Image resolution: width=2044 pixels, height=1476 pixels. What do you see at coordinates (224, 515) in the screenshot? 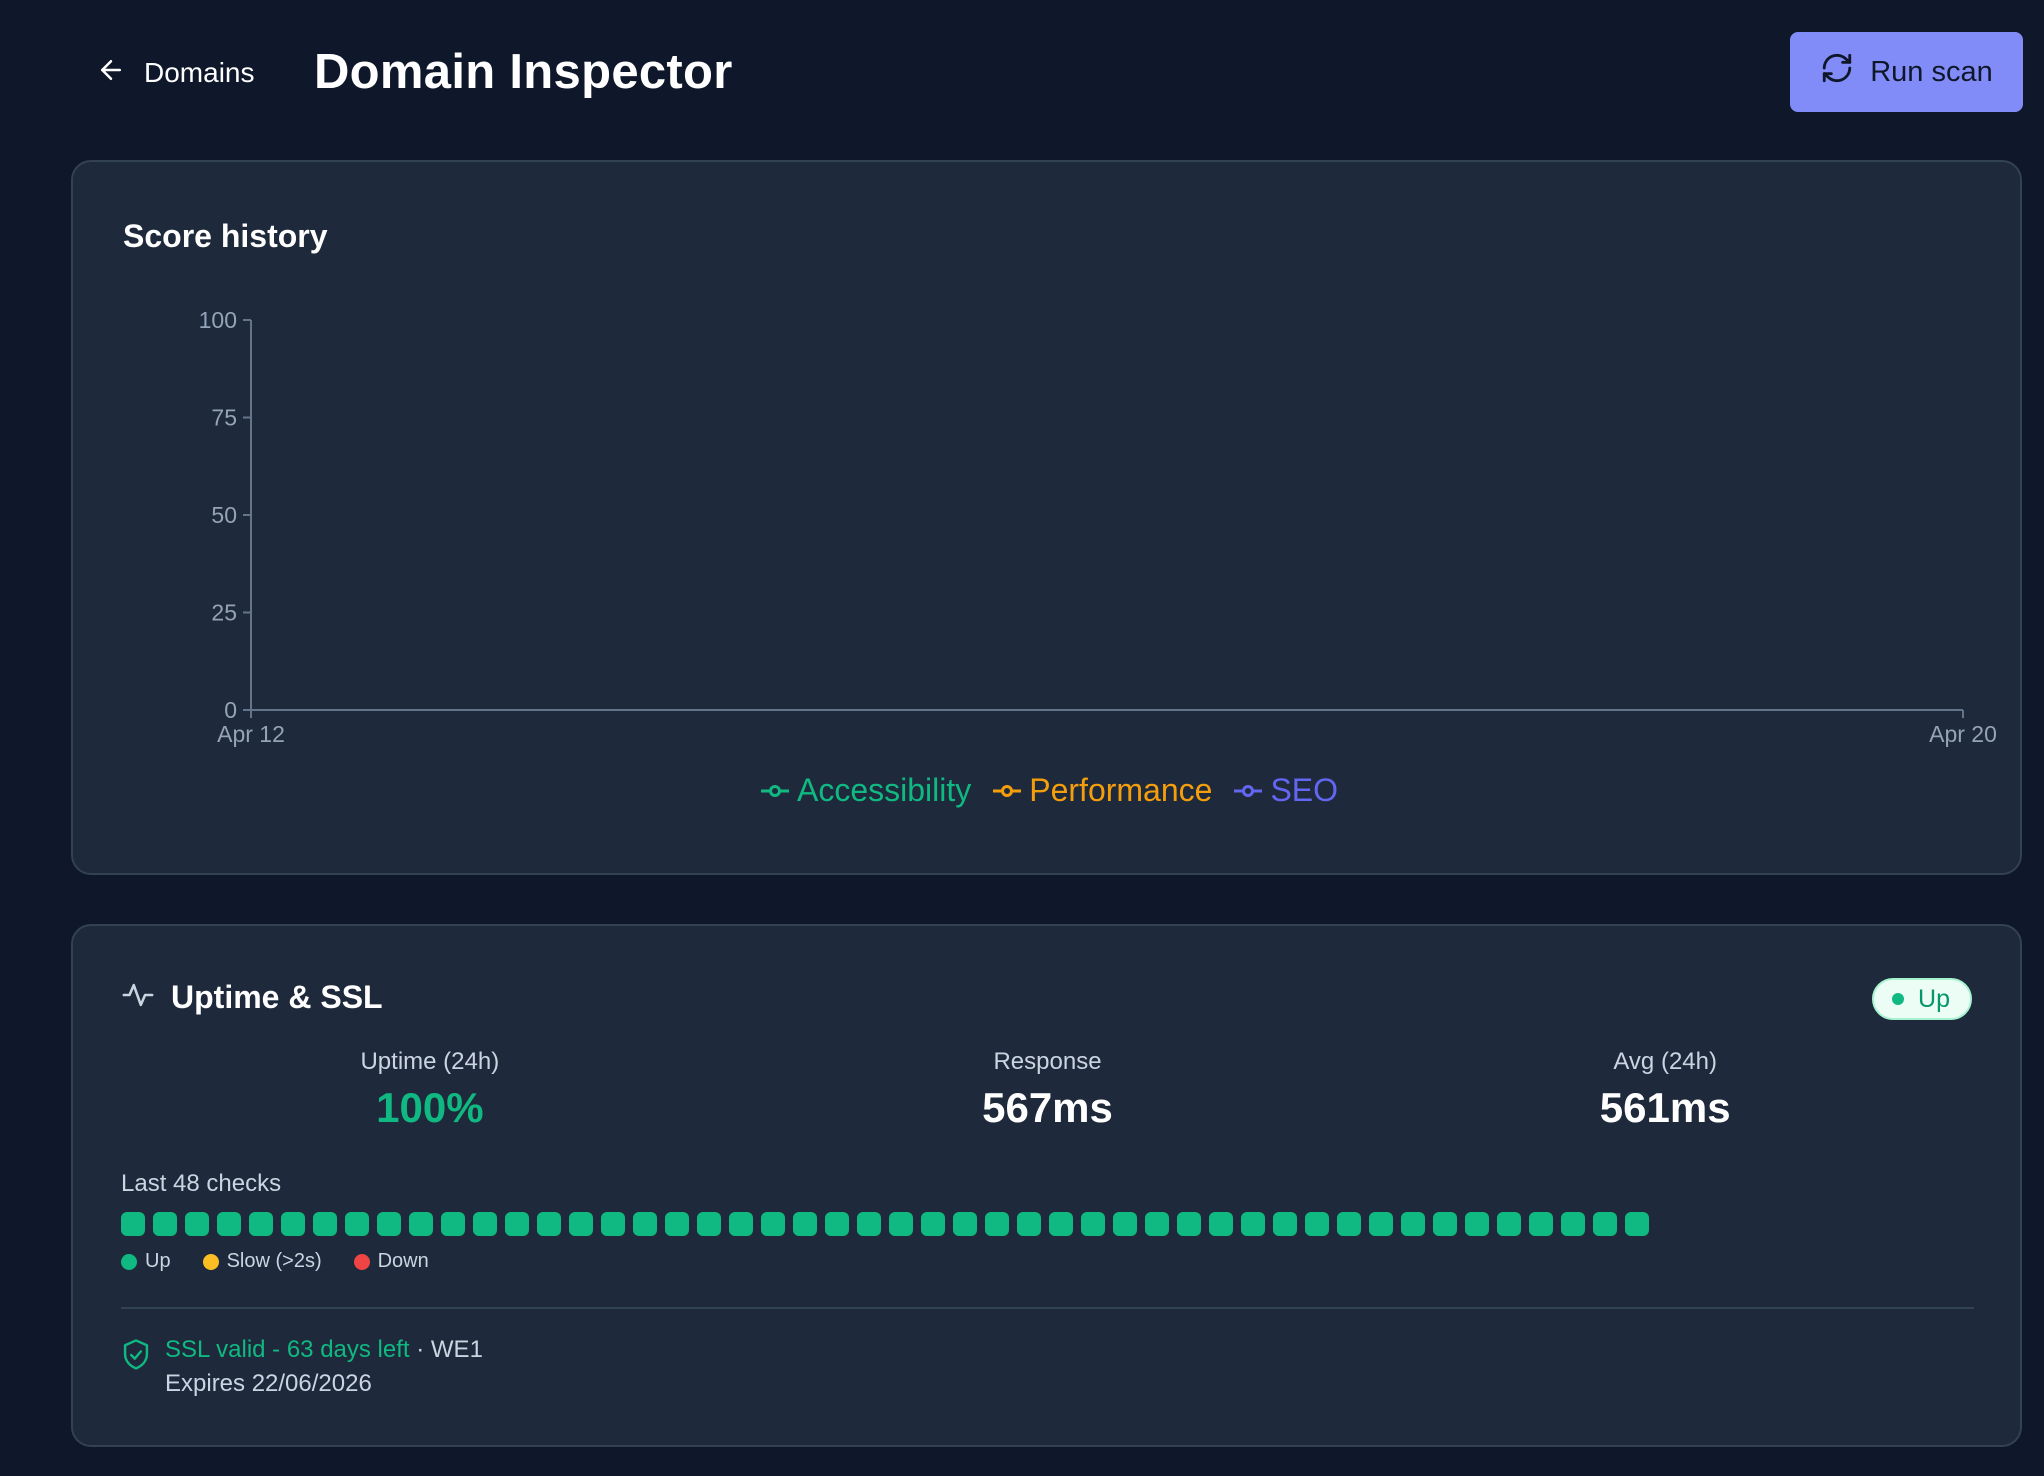
I see `y-tick-label: 50` at bounding box center [224, 515].